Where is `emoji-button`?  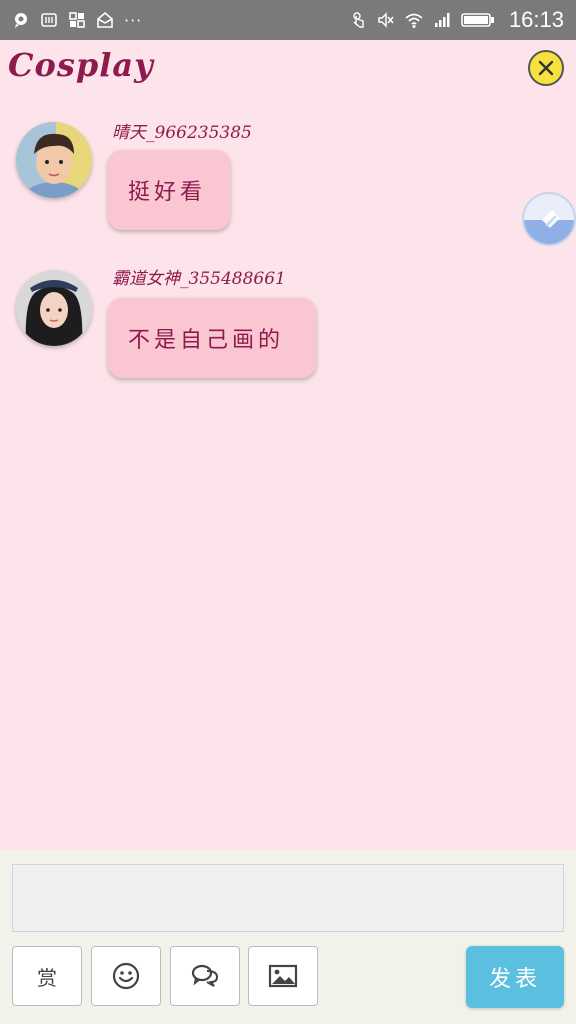
emoji-button is located at coordinates (126, 976).